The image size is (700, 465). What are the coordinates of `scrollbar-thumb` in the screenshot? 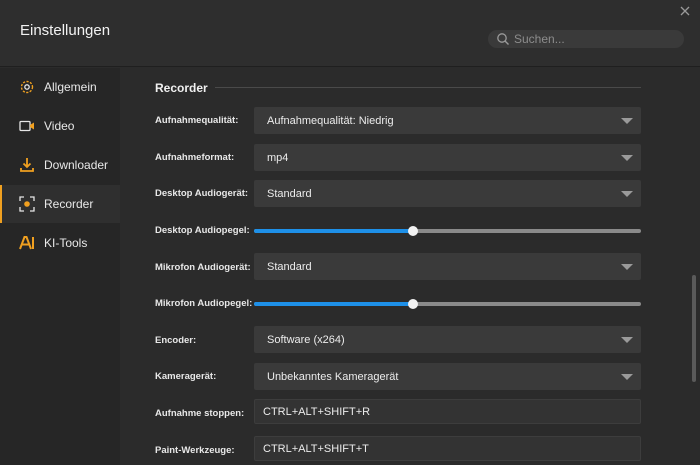 It's located at (694, 328).